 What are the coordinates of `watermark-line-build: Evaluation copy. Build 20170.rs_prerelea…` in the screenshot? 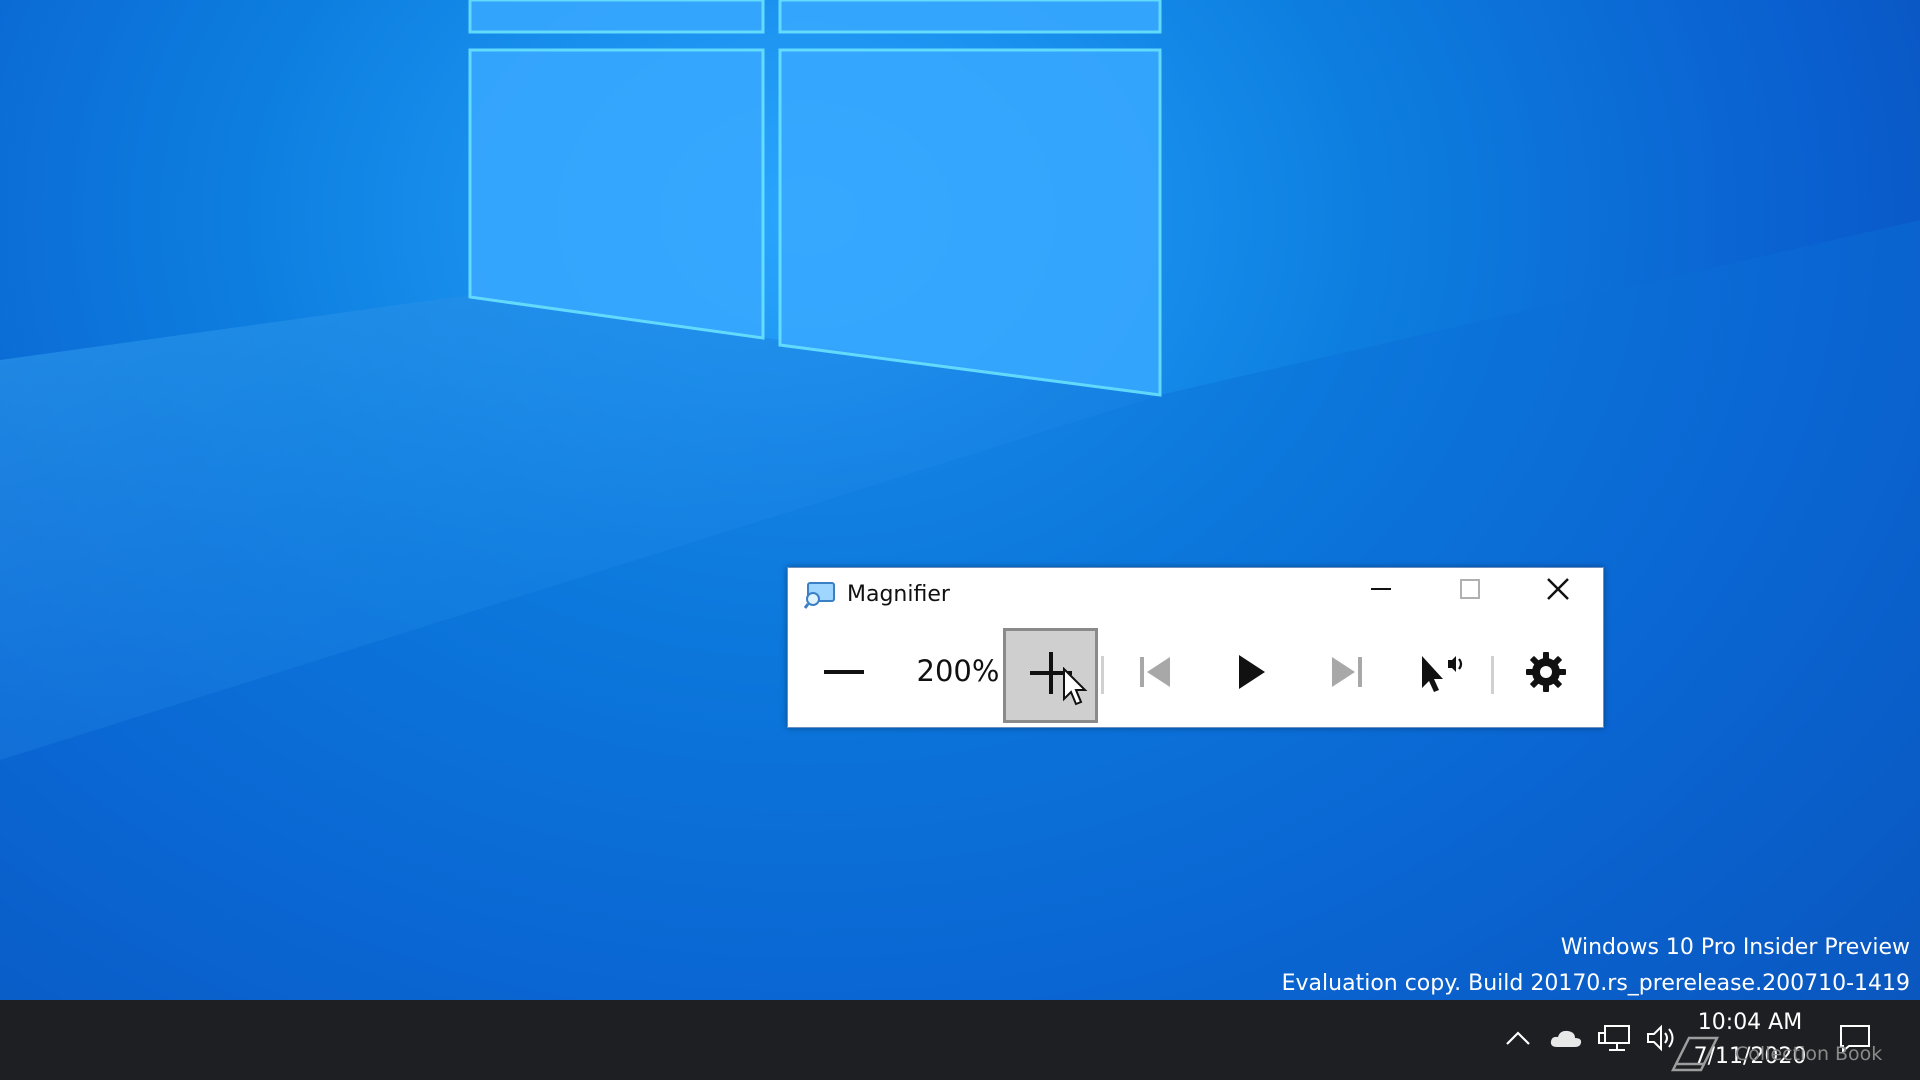 It's located at (1595, 983).